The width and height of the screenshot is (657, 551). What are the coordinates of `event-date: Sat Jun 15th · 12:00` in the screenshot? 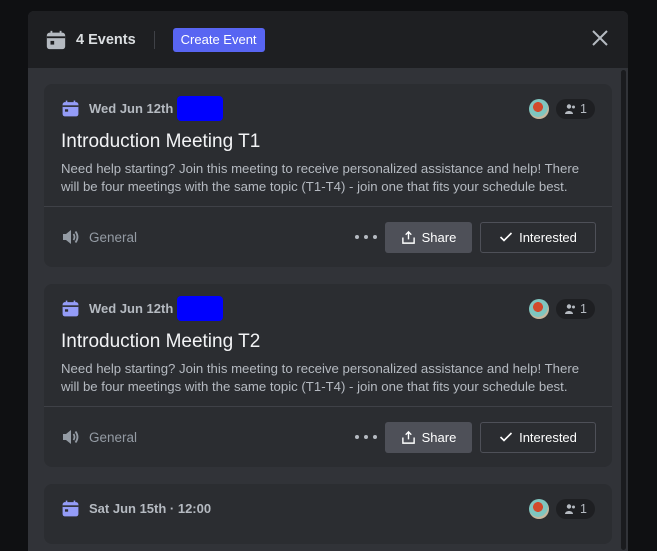 It's located at (150, 508).